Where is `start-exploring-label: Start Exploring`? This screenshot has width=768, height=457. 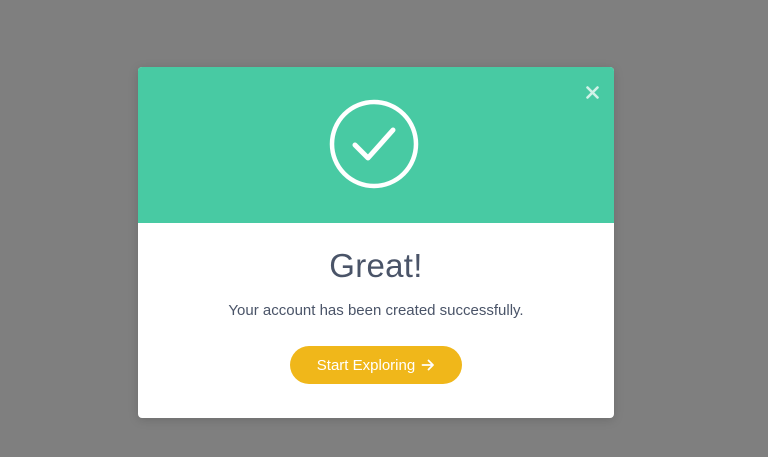 start-exploring-label: Start Exploring is located at coordinates (366, 365).